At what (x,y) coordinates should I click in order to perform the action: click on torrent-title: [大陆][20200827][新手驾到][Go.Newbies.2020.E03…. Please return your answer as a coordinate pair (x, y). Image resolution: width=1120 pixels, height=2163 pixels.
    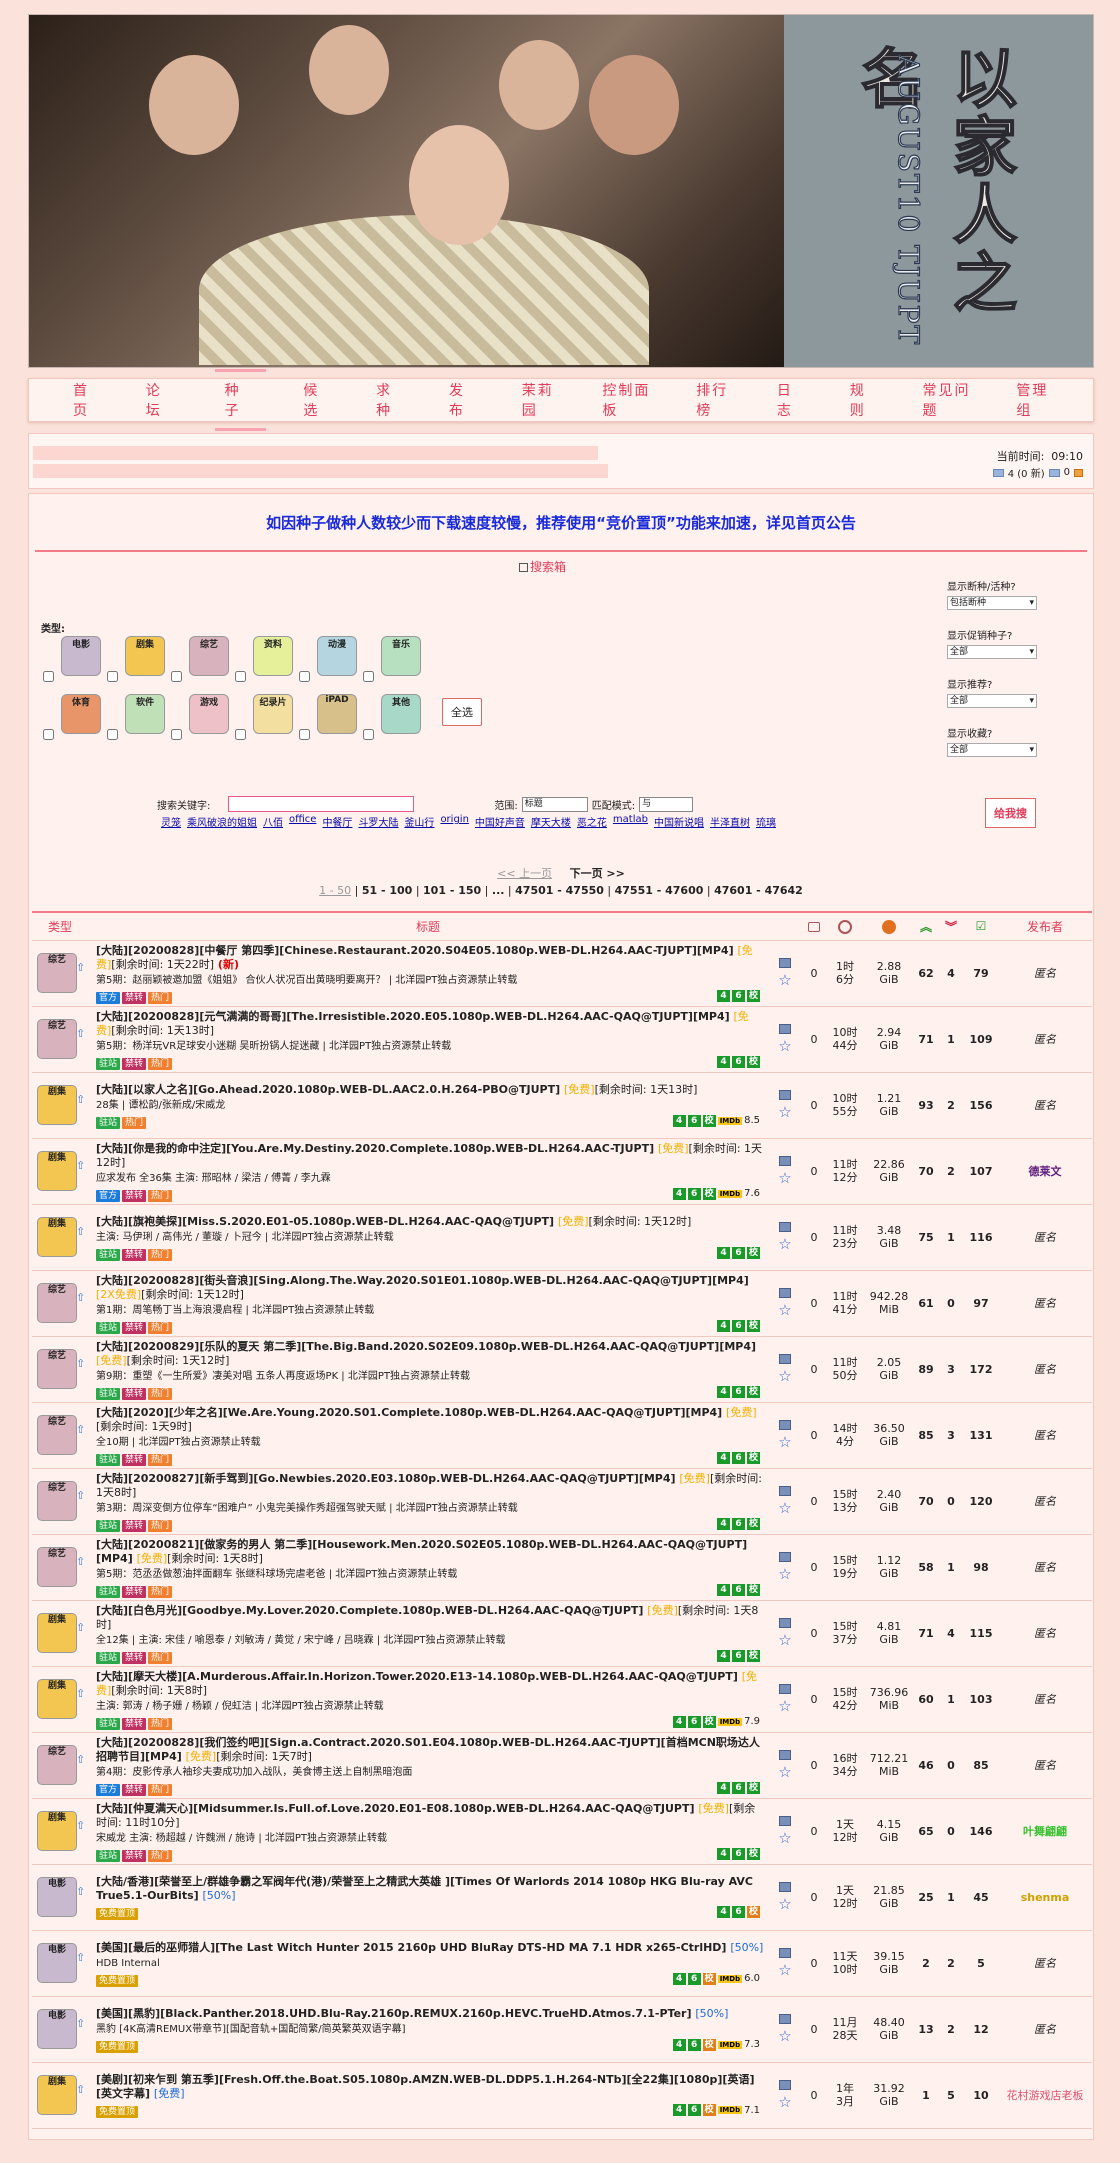
    Looking at the image, I should click on (386, 1478).